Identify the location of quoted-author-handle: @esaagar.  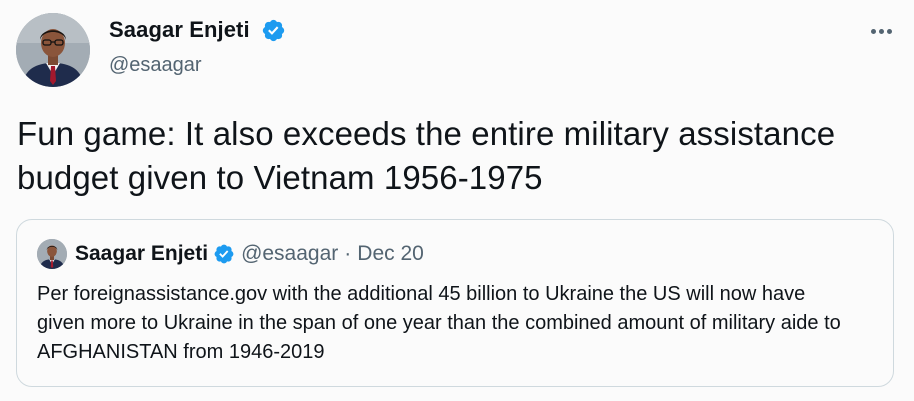
(289, 254).